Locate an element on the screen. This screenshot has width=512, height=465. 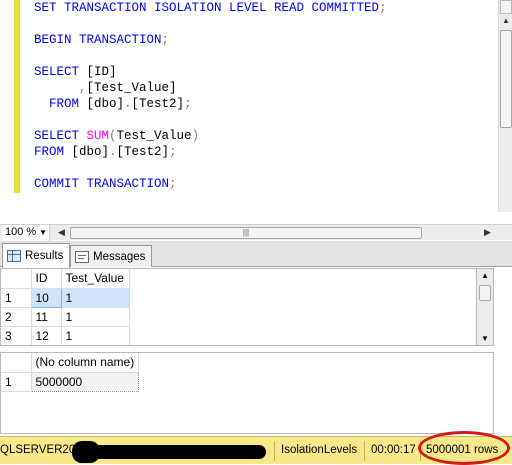
database-name: IsolationLevels is located at coordinates (319, 450).